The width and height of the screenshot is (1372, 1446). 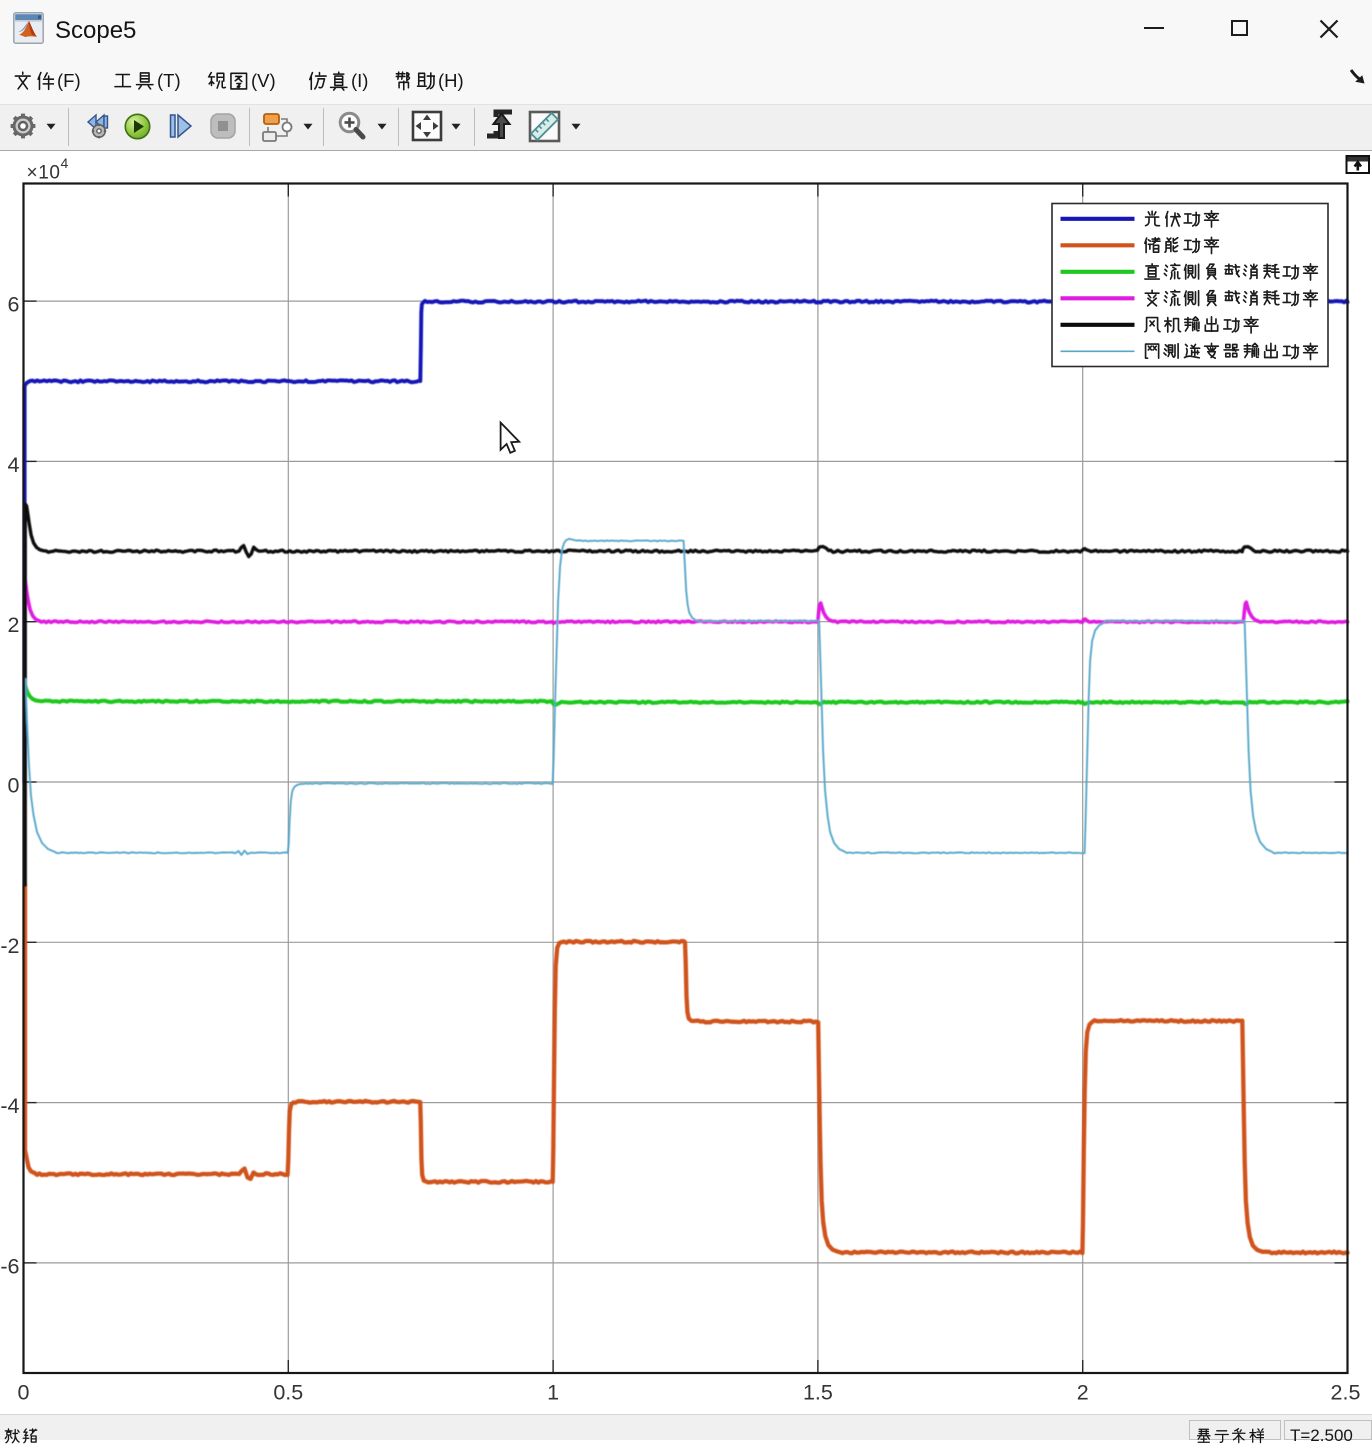 What do you see at coordinates (9, 1266) in the screenshot?
I see `svg-text: -6` at bounding box center [9, 1266].